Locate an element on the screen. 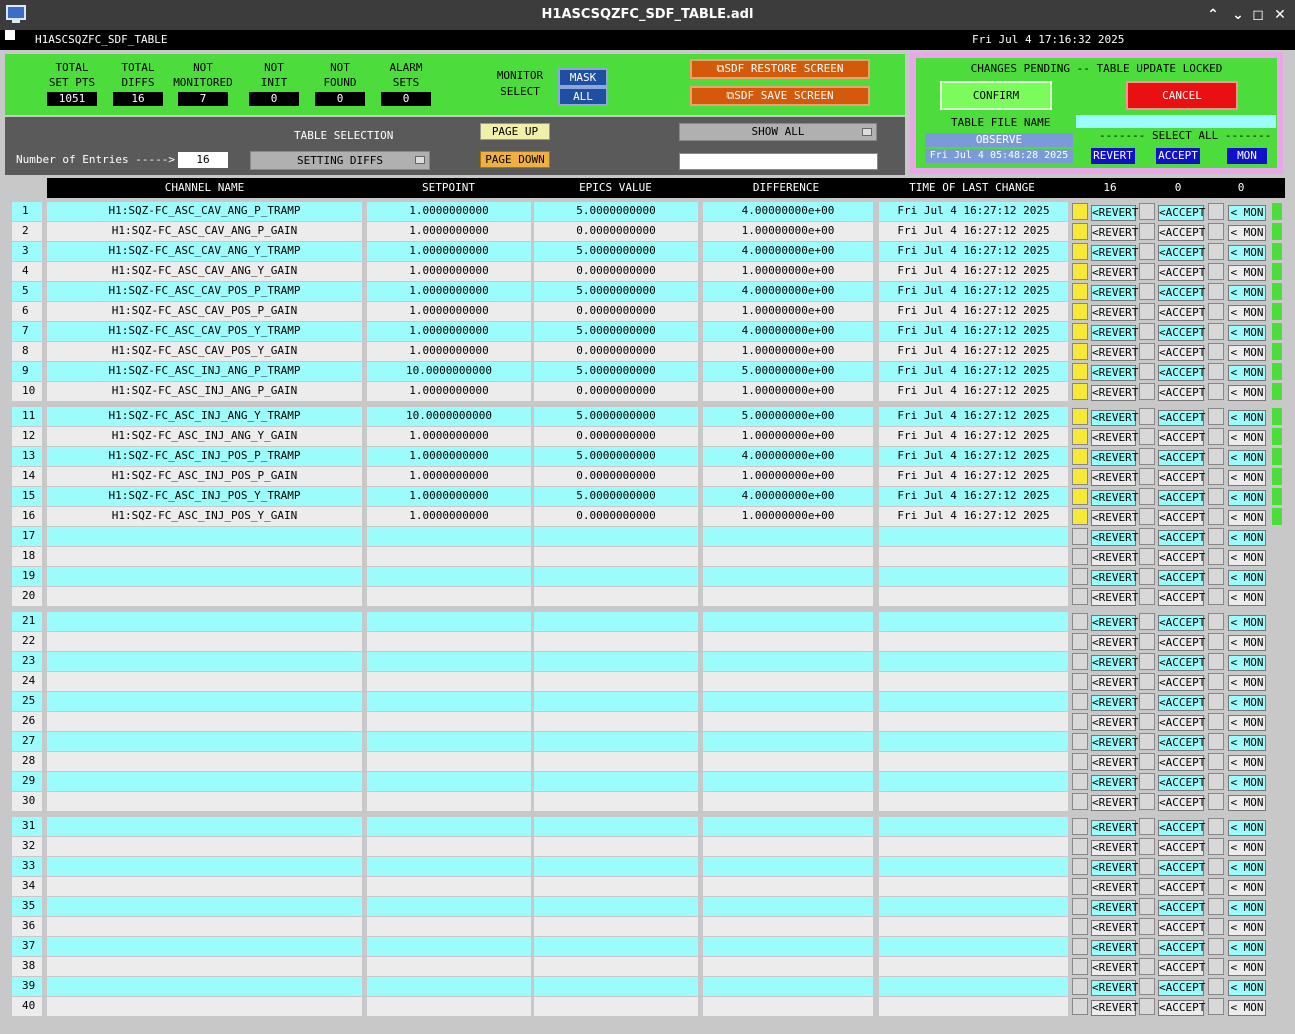  setting-diffs-dropdown: SETTING DIFFS is located at coordinates (340, 160).